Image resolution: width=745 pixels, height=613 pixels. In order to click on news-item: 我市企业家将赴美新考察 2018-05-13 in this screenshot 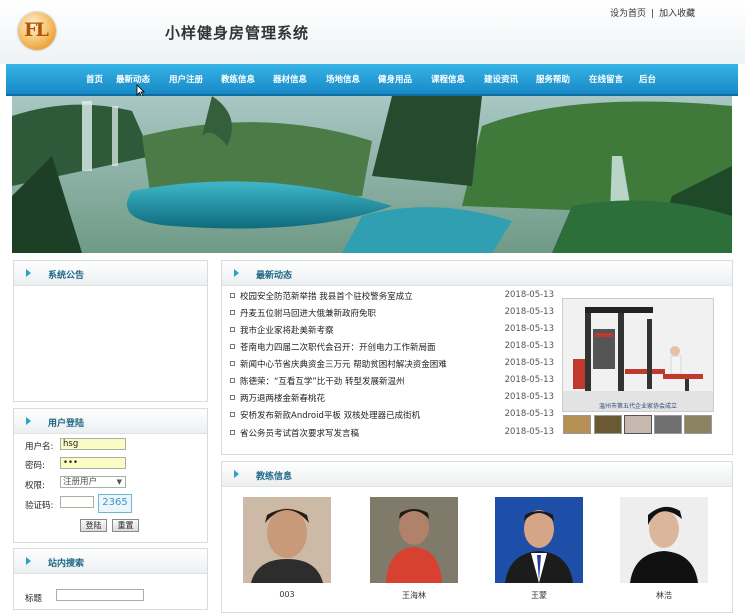, I will do `click(392, 330)`.